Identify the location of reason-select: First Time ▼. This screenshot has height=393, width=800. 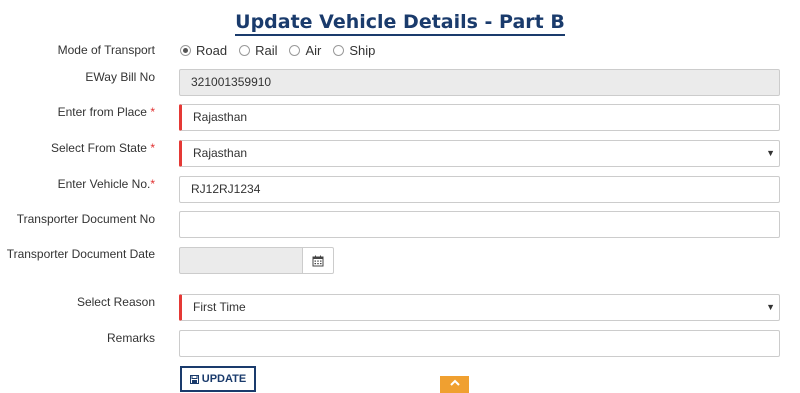
(479, 307).